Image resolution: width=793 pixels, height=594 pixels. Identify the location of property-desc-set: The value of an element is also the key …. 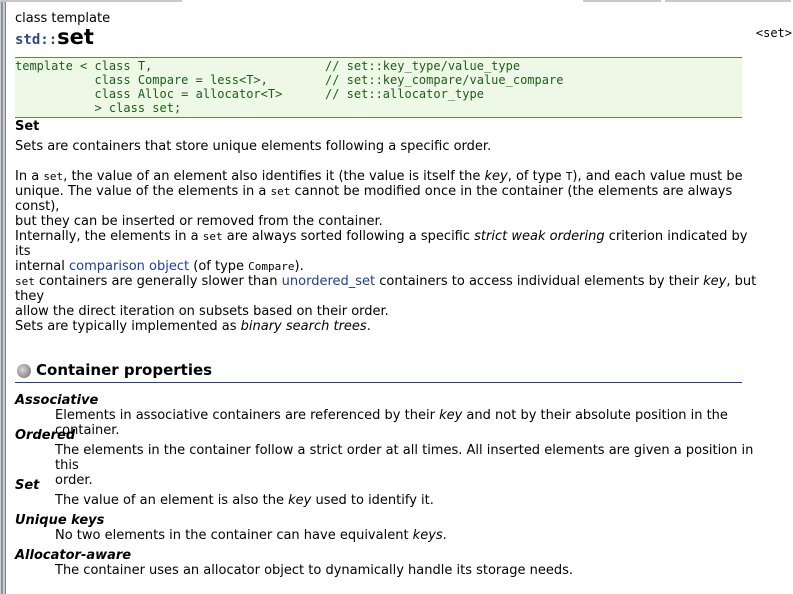
(244, 500).